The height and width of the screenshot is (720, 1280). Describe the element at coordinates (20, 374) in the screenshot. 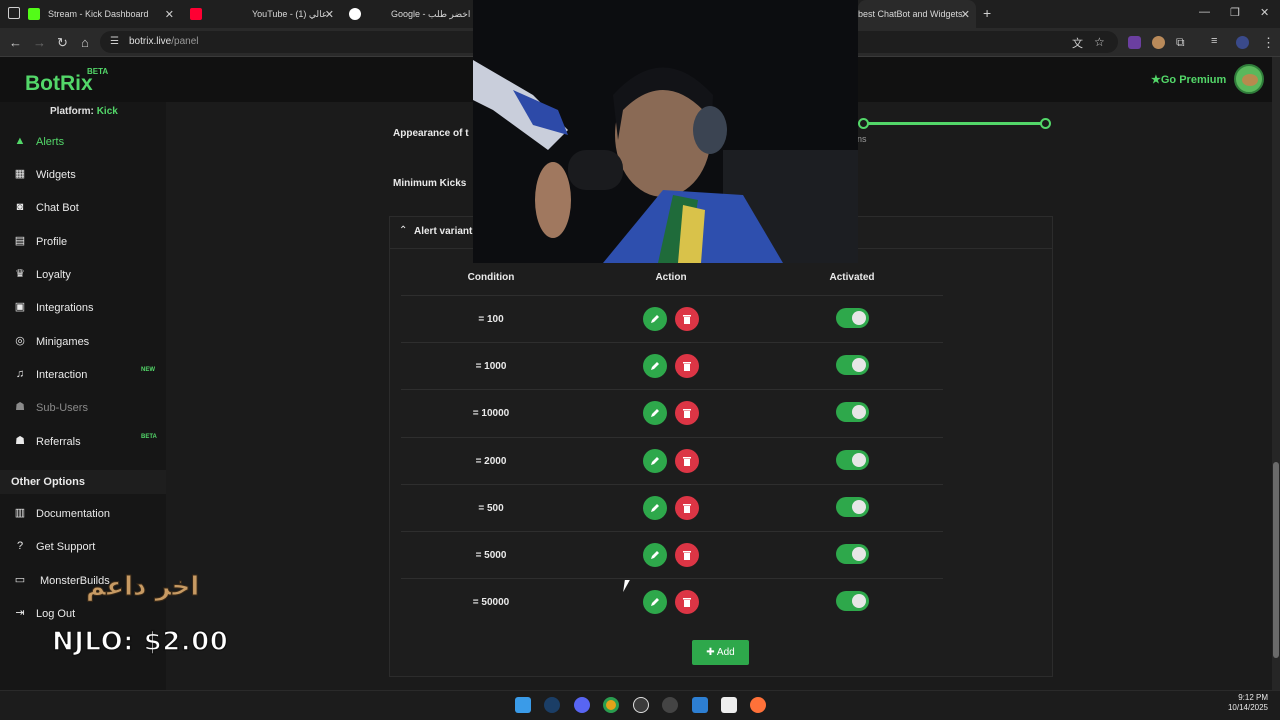

I see `music-icon: ♫` at that location.